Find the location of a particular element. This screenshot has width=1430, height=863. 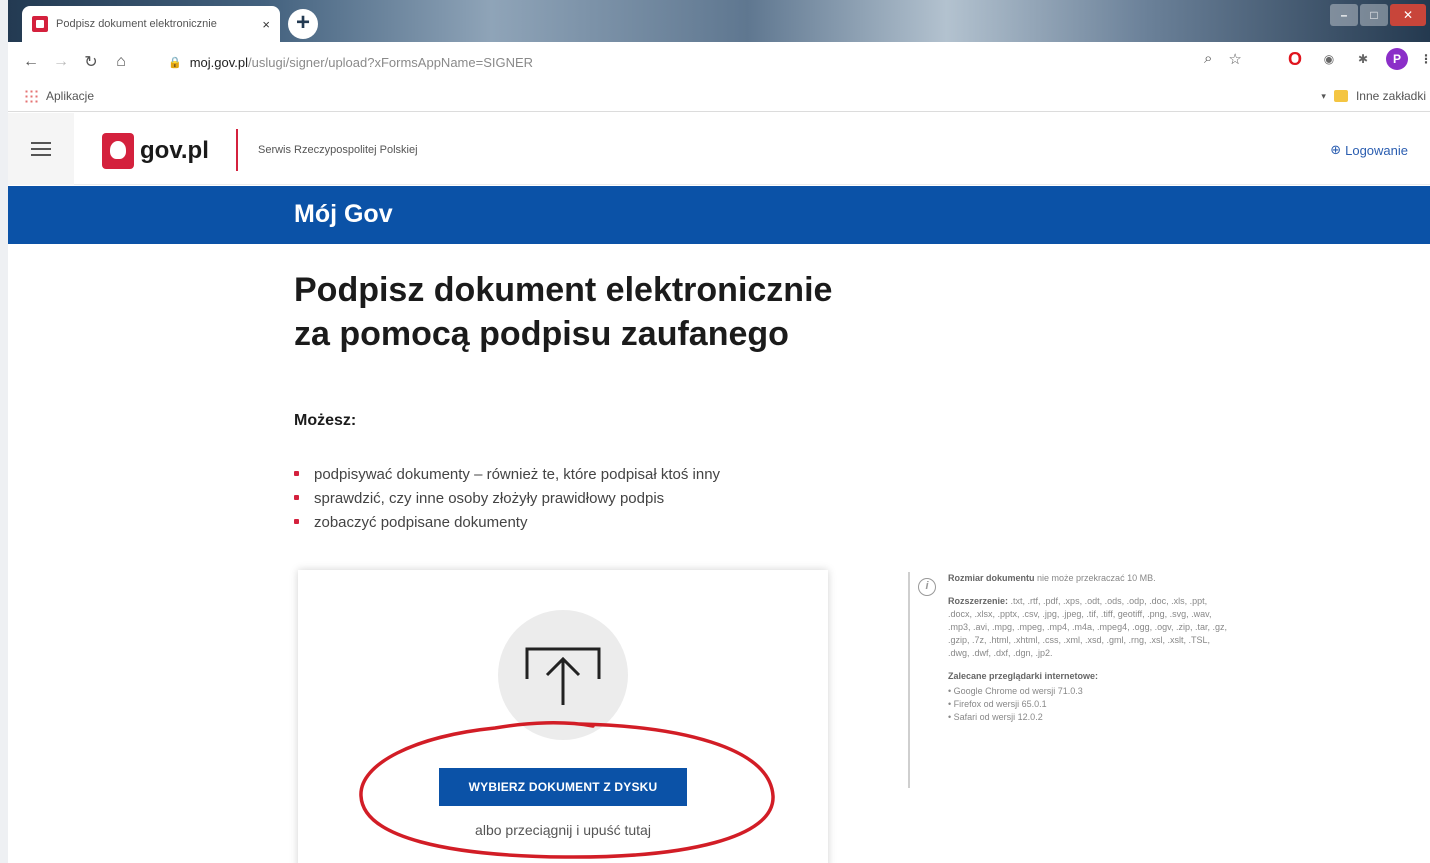

size-label: Rozmiar dokumentu is located at coordinates (991, 578).